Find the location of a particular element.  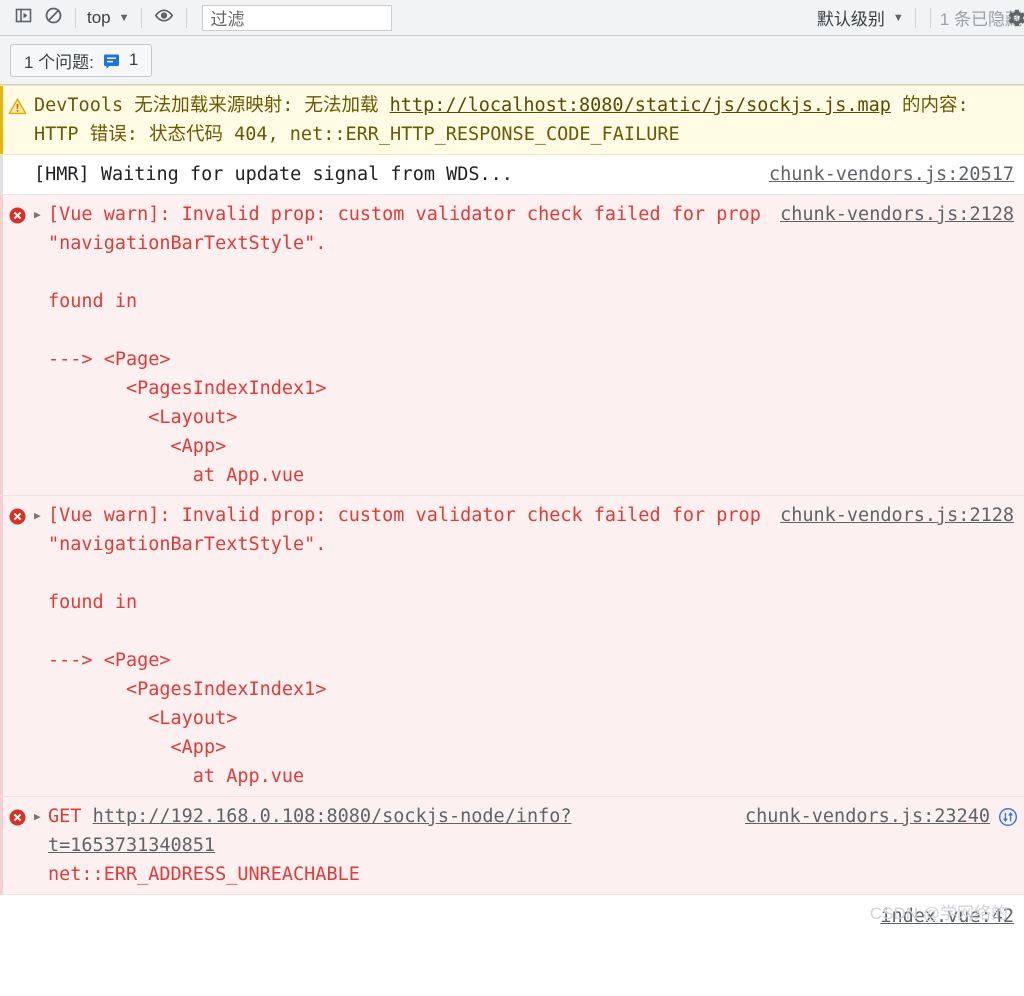

execution-context-selector: top ▼ is located at coordinates (108, 18).